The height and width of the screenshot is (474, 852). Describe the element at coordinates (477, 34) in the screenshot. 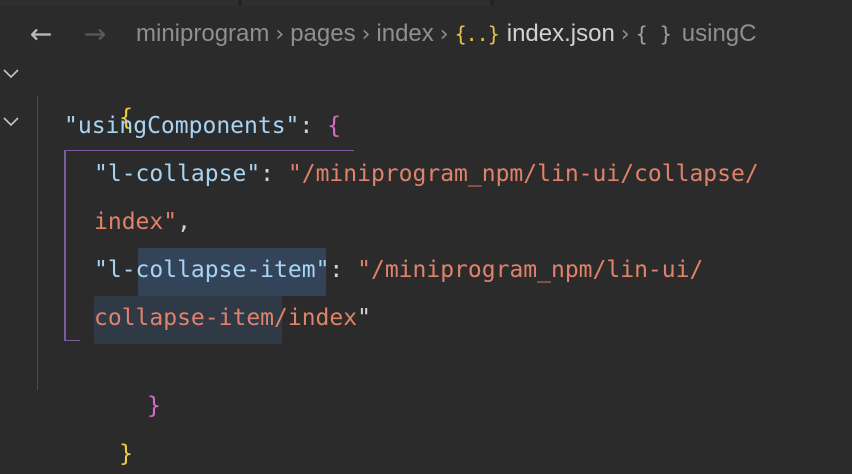

I see `json-file-icon: {..}` at that location.